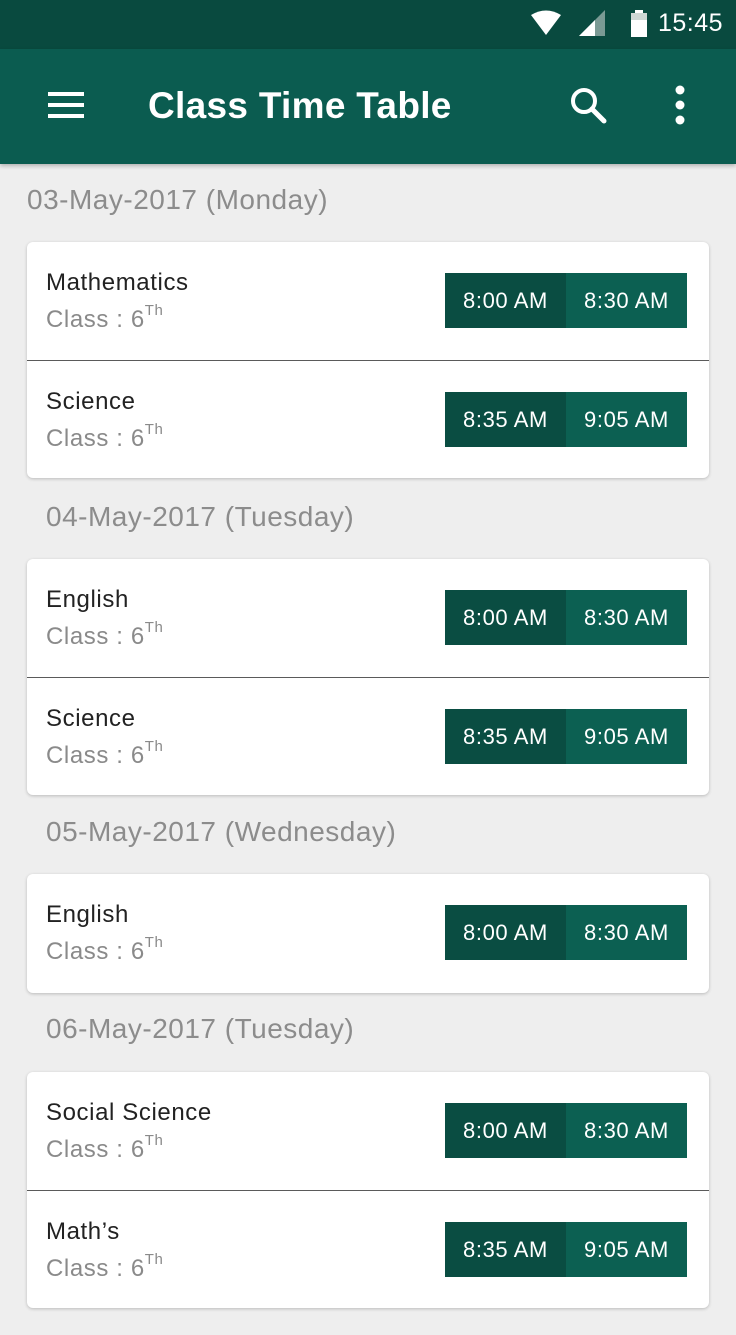 Image resolution: width=736 pixels, height=1335 pixels. Describe the element at coordinates (592, 25) in the screenshot. I see `signal-icon` at that location.